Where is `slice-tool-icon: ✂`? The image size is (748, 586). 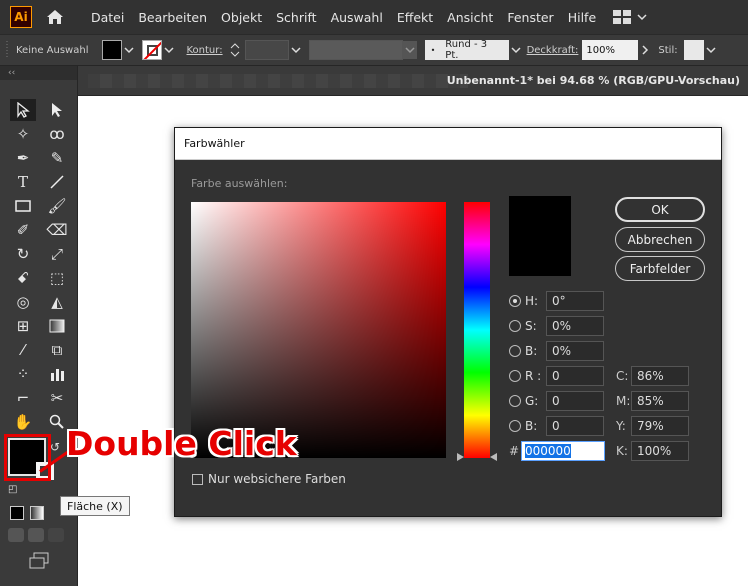 slice-tool-icon: ✂ is located at coordinates (57, 398).